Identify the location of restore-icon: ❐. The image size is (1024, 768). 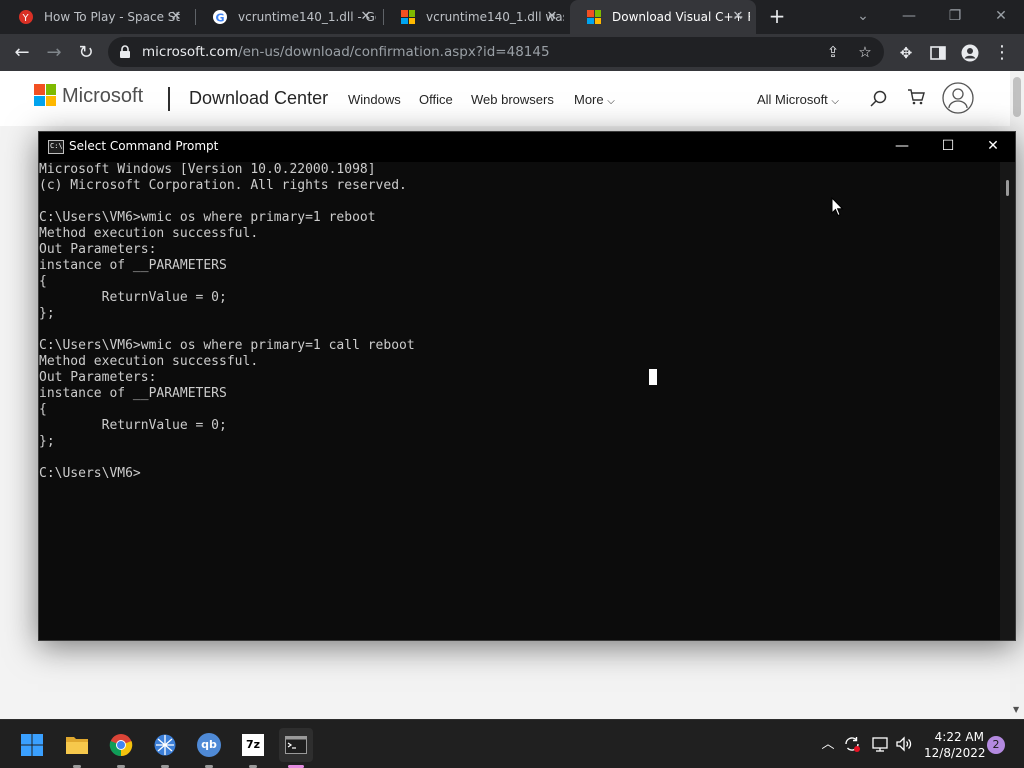
(955, 17).